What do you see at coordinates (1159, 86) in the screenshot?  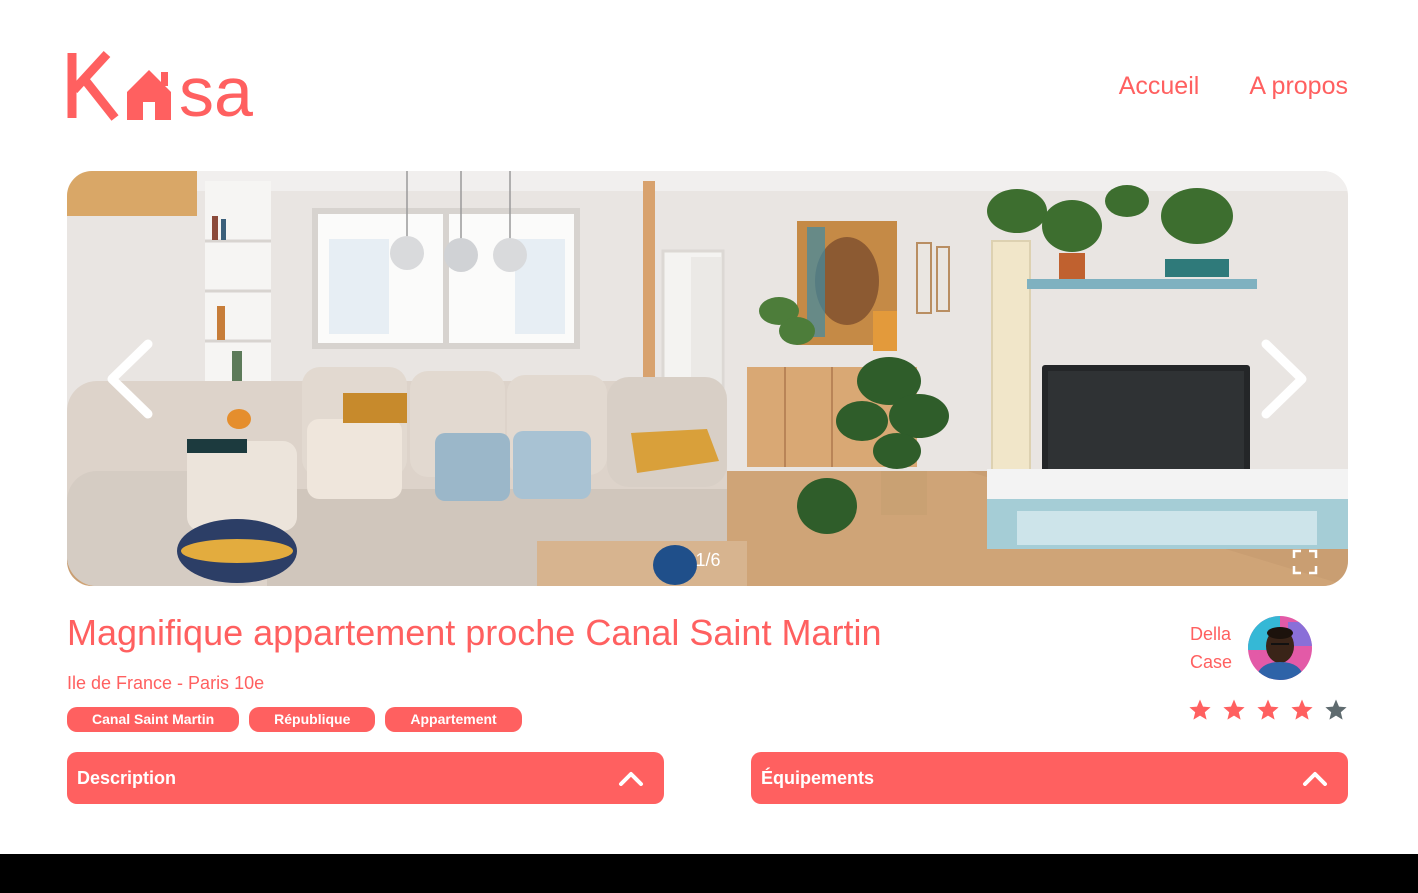 I see `nav-home-link: Accueil` at bounding box center [1159, 86].